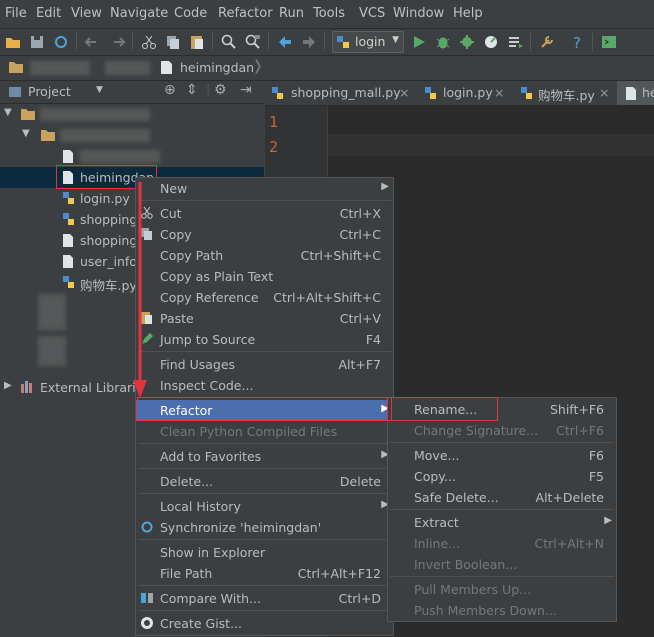  Describe the element at coordinates (285, 42) in the screenshot. I see `back-icon` at that location.